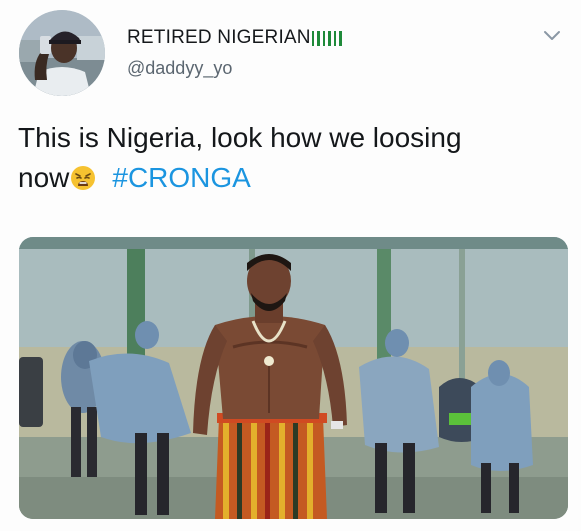  What do you see at coordinates (290, 178) in the screenshot?
I see `tweet-text-line-2: now #CRONGA` at bounding box center [290, 178].